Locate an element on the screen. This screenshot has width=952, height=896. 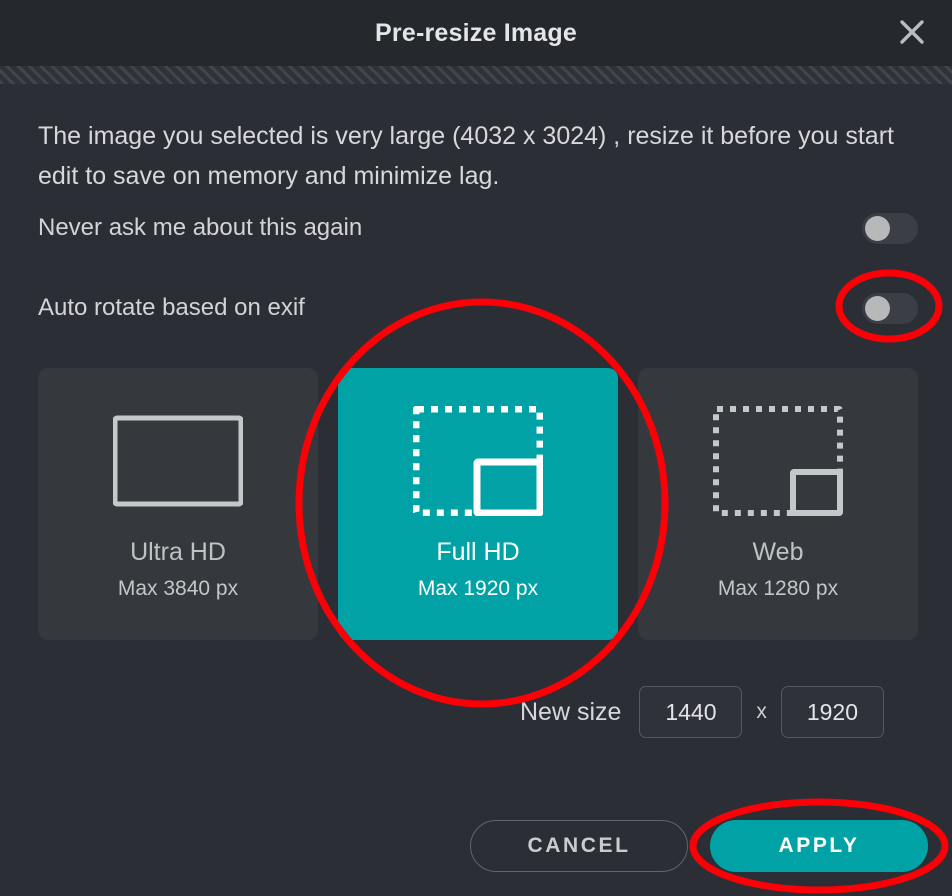
setting-row-never-ask: Never ask me about this again is located at coordinates (478, 228).